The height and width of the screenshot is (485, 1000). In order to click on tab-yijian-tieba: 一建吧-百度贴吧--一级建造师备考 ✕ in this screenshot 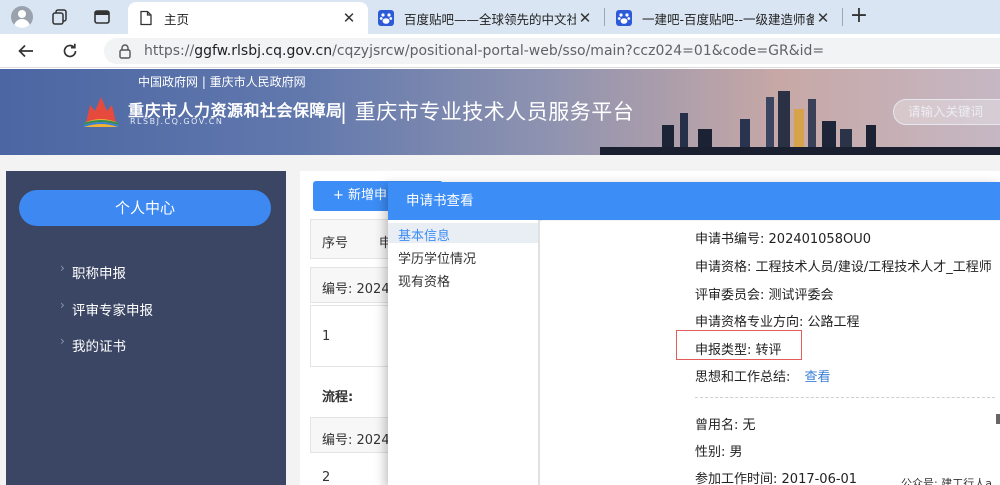, I will do `click(724, 18)`.